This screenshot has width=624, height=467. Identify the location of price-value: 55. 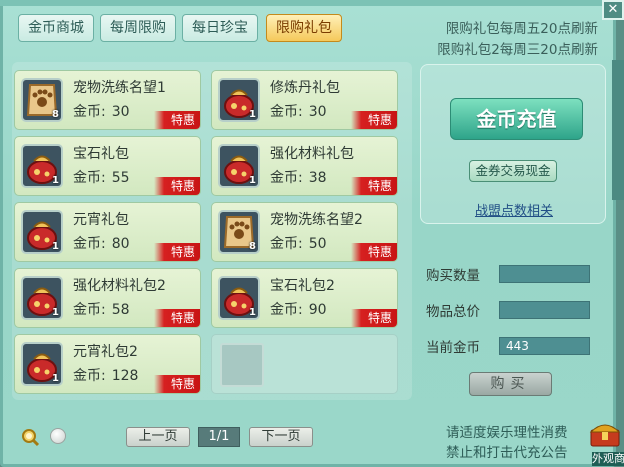
(120, 178).